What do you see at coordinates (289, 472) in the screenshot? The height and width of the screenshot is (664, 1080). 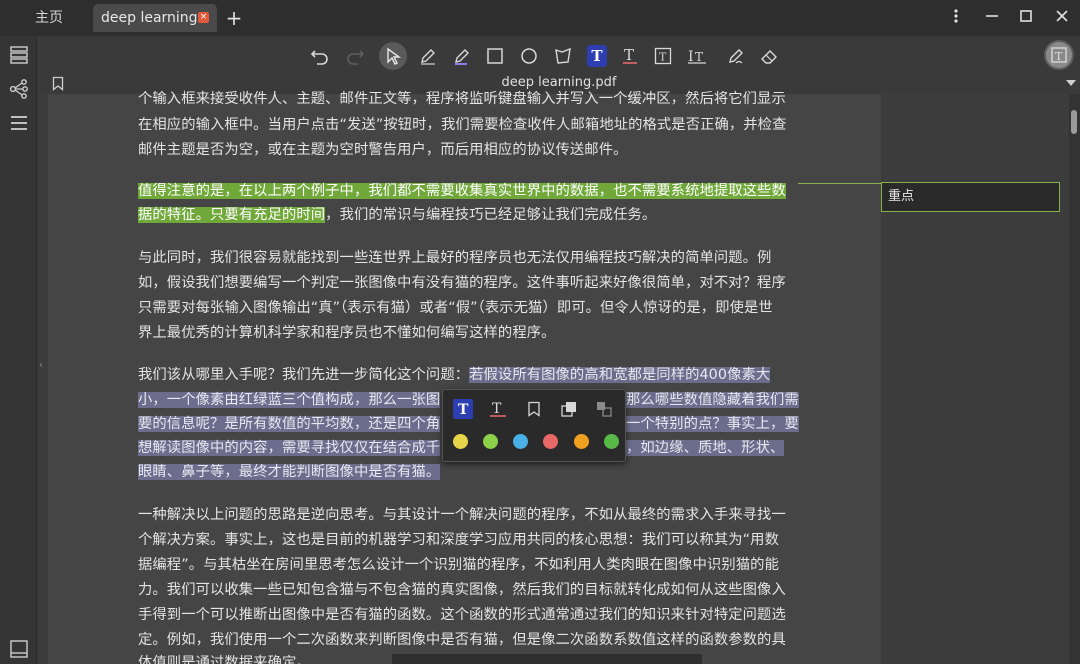 I see `selected-text: 眼睛、鼻子等，最终才能判断图像中是否有猫。` at bounding box center [289, 472].